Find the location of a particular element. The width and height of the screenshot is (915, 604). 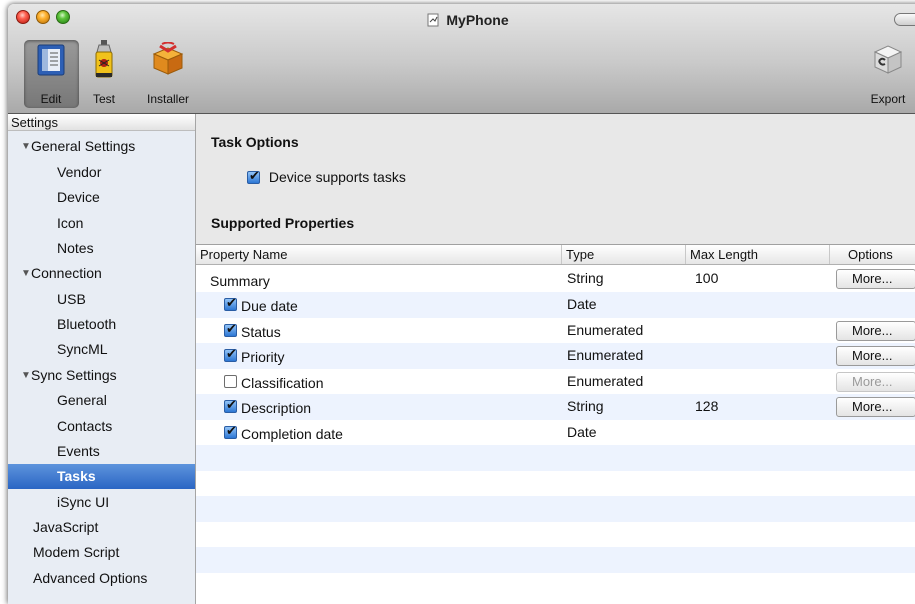

property-max-length: 128 is located at coordinates (706, 406).